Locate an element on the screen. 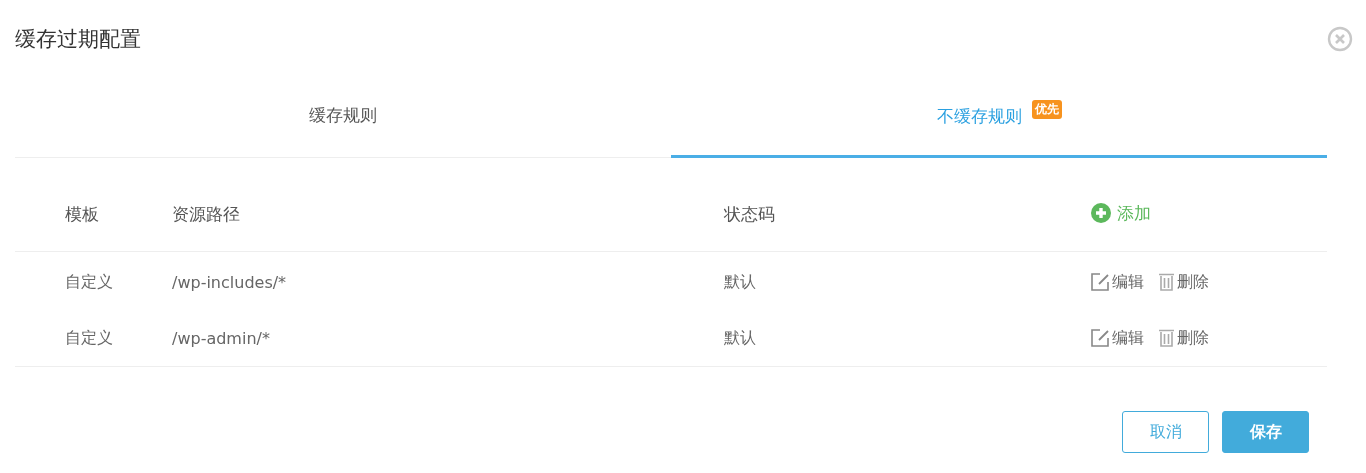 Image resolution: width=1366 pixels, height=473 pixels. plus-circle-icon is located at coordinates (1101, 213).